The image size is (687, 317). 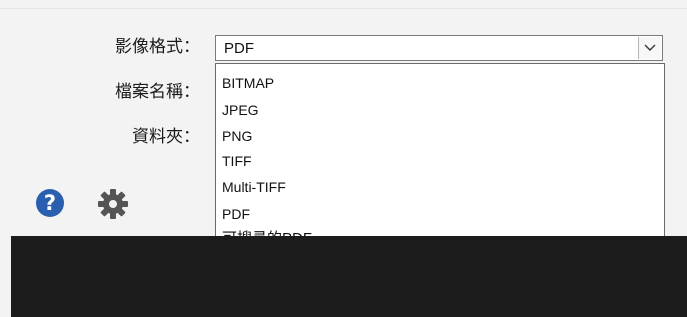 I want to click on filename-label: 檔案名稱：, so click(x=157, y=92).